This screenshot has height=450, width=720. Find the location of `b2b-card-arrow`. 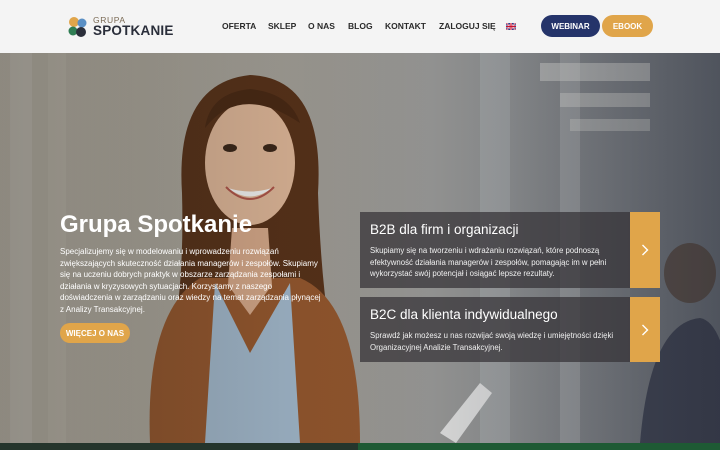

b2b-card-arrow is located at coordinates (645, 250).